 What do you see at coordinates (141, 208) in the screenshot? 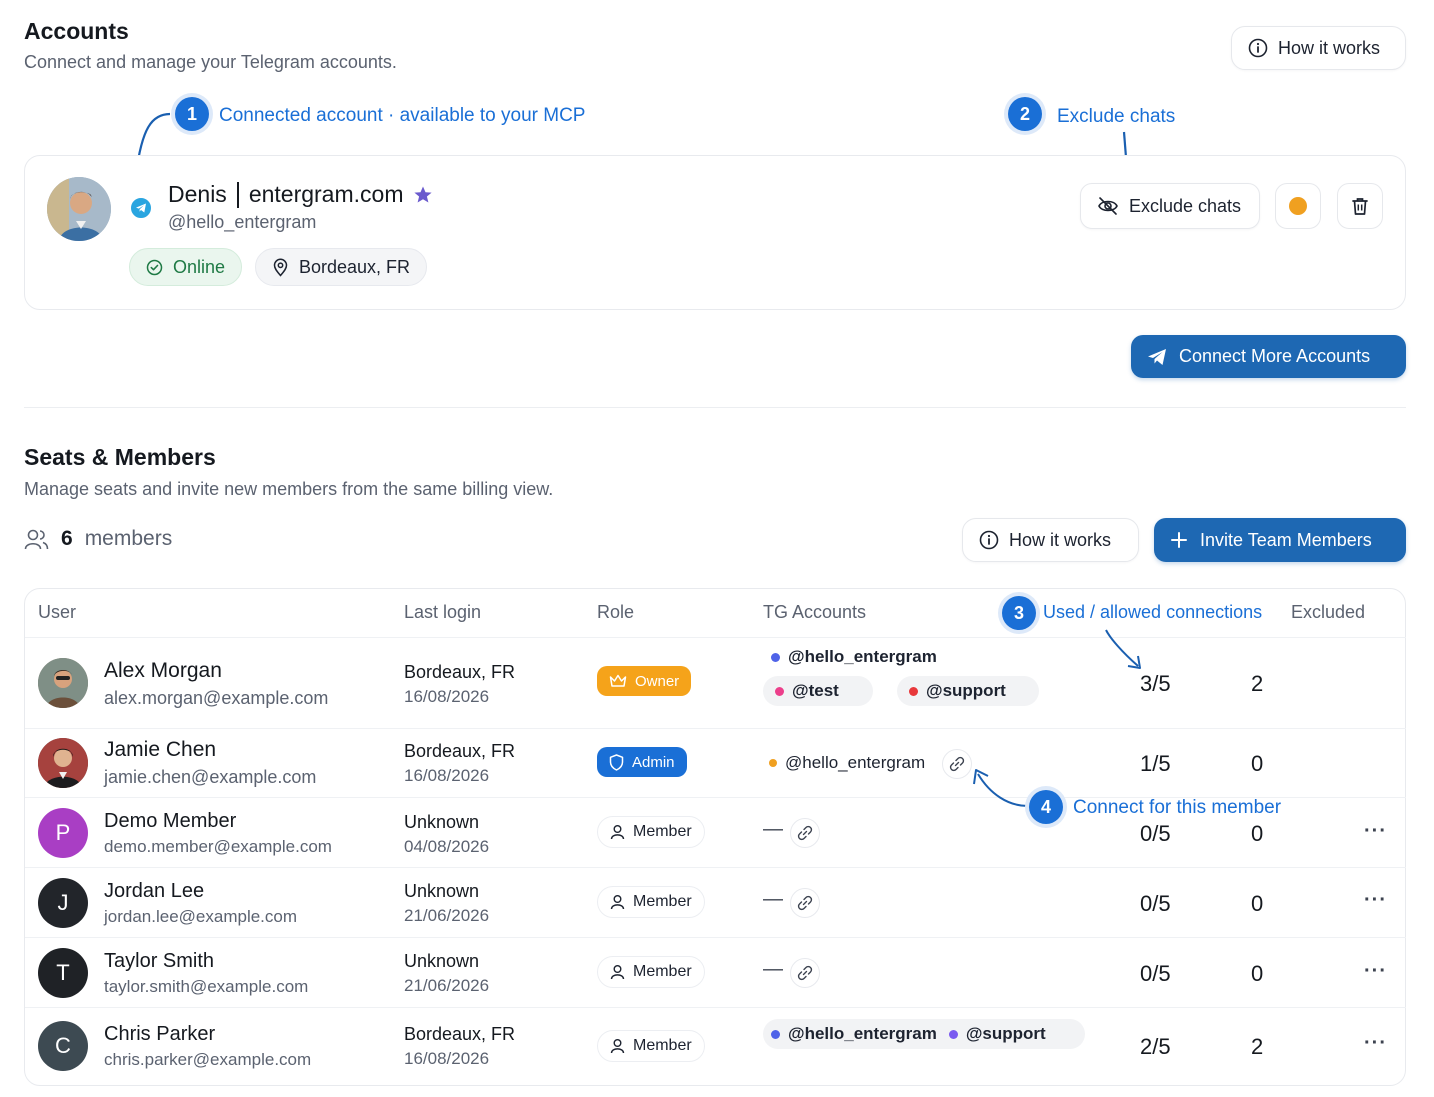
I see `telegram-icon` at bounding box center [141, 208].